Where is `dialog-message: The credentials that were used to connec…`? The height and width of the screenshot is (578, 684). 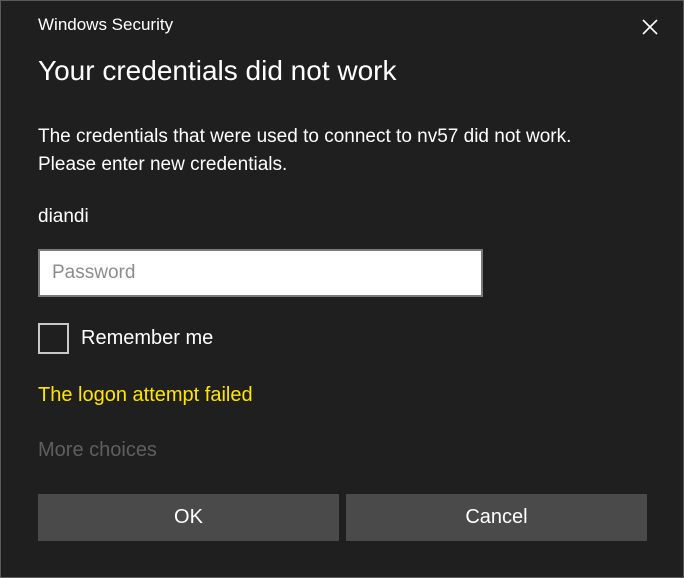
dialog-message: The credentials that were used to connec… is located at coordinates (348, 151).